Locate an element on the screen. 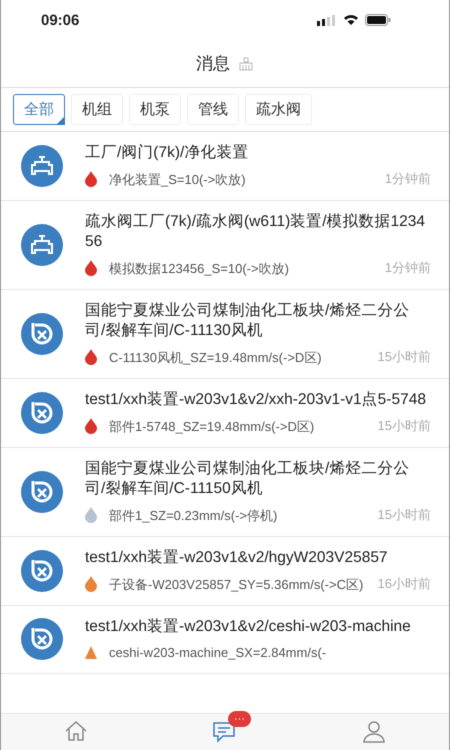 This screenshot has height=750, width=450. filter-tab: 机泵 is located at coordinates (155, 109).